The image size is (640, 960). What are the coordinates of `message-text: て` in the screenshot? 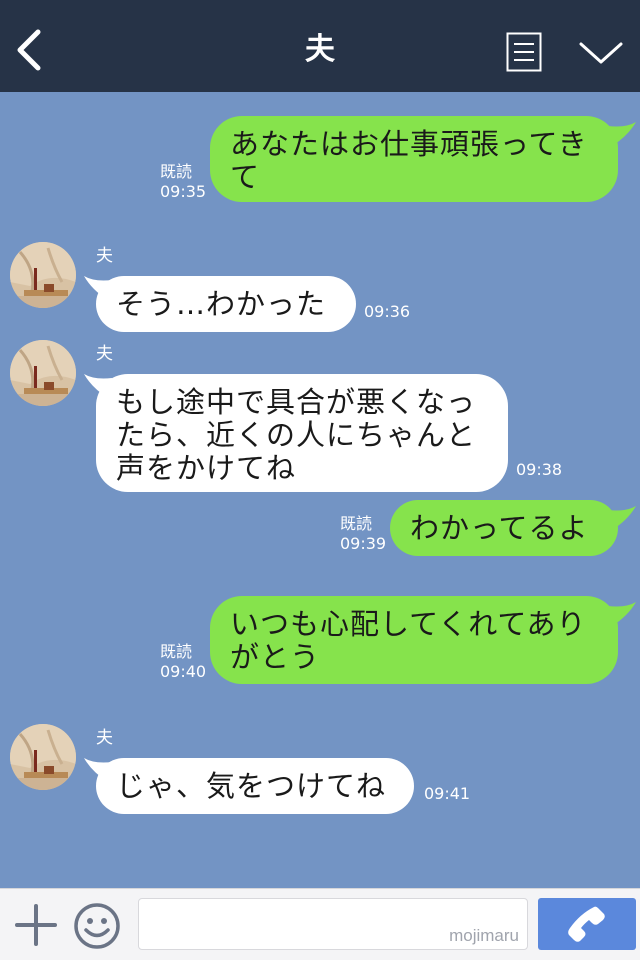 It's located at (245, 177).